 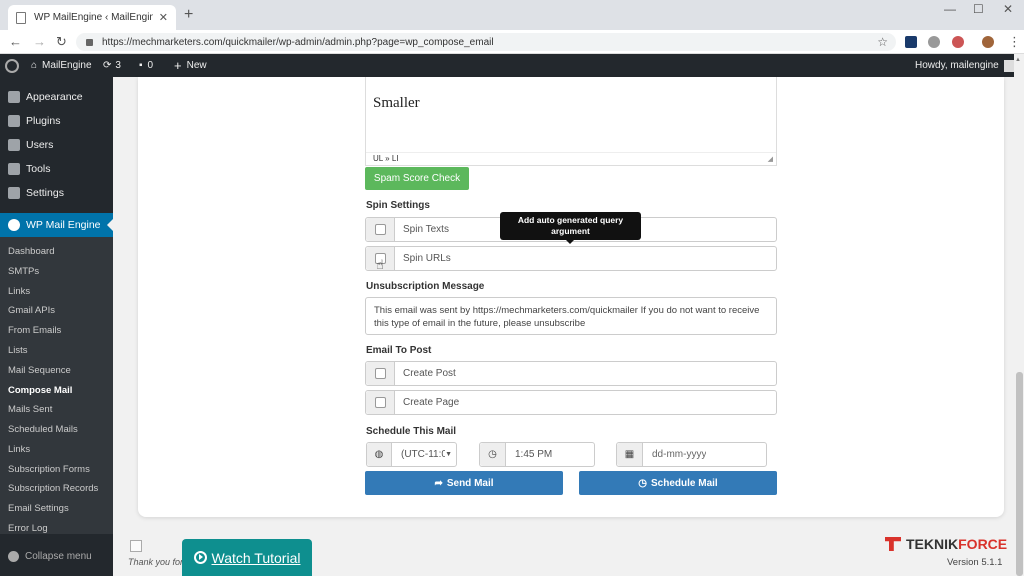 I want to click on browser-tab: WP MailEngine ‹ MailEngine — W ✕, so click(x=92, y=17).